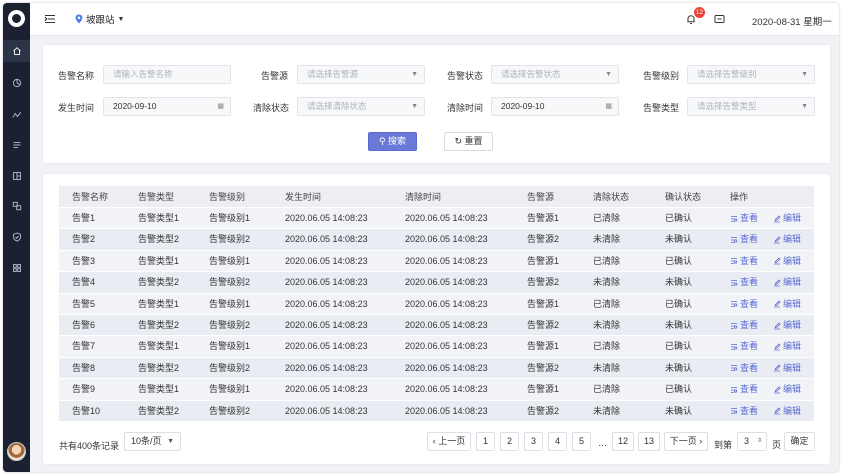 The width and height of the screenshot is (842, 475). What do you see at coordinates (581, 441) in the screenshot?
I see `page-button-5: 5` at bounding box center [581, 441].